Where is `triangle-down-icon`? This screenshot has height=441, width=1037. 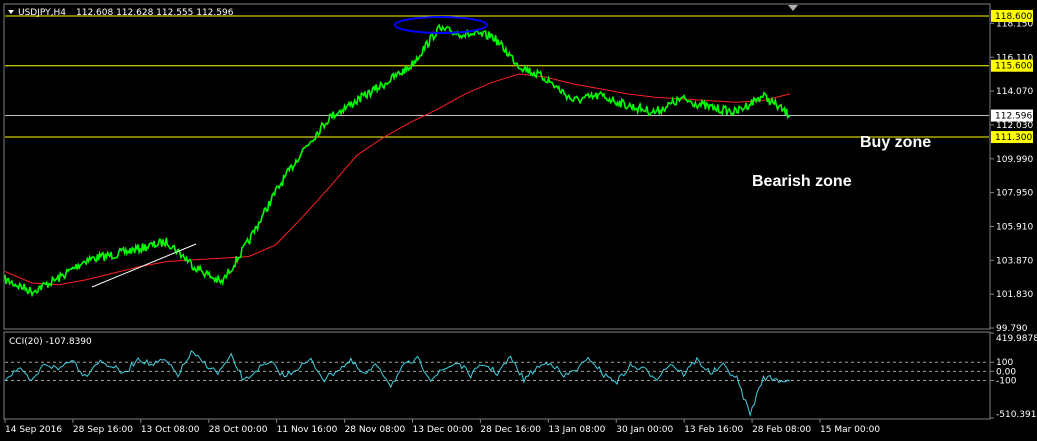 triangle-down-icon is located at coordinates (11, 12).